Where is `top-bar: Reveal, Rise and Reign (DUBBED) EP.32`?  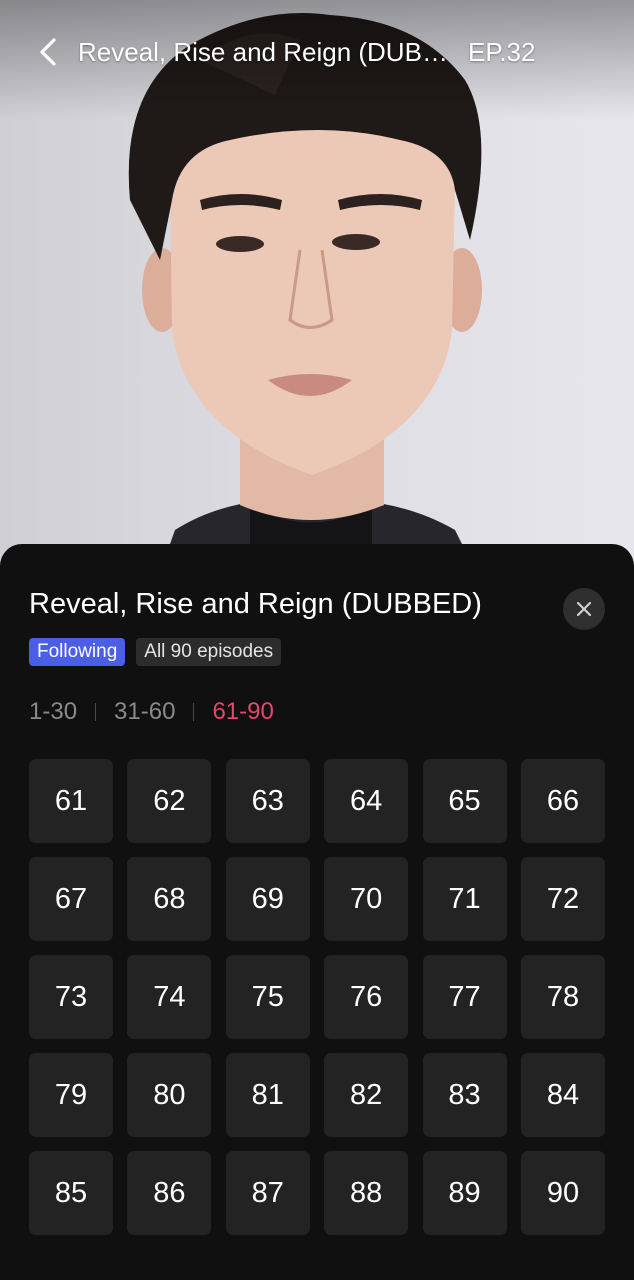 top-bar: Reveal, Rise and Reign (DUBBED) EP.32 is located at coordinates (317, 52).